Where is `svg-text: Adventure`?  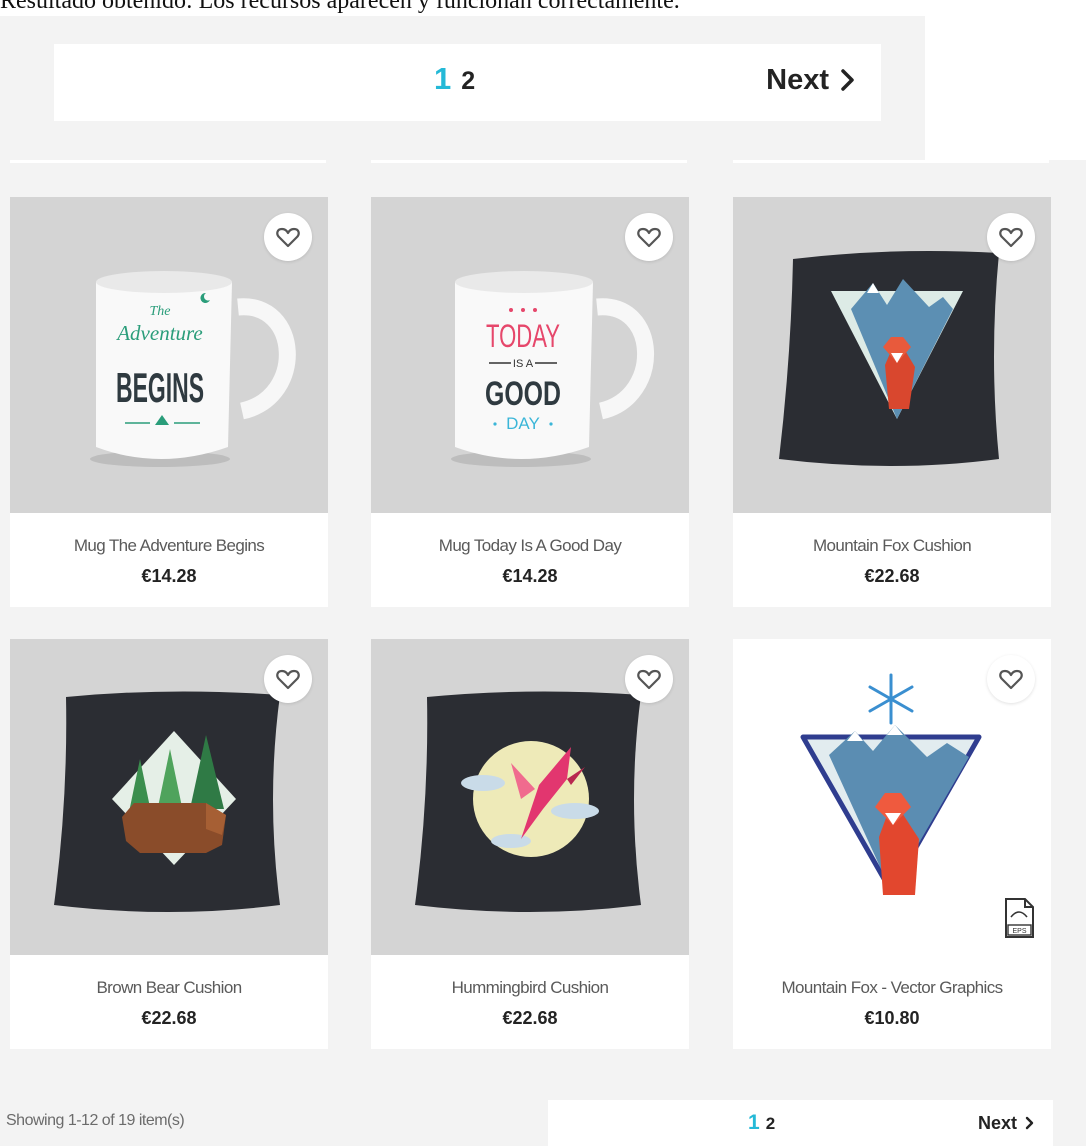 svg-text: Adventure is located at coordinates (159, 333).